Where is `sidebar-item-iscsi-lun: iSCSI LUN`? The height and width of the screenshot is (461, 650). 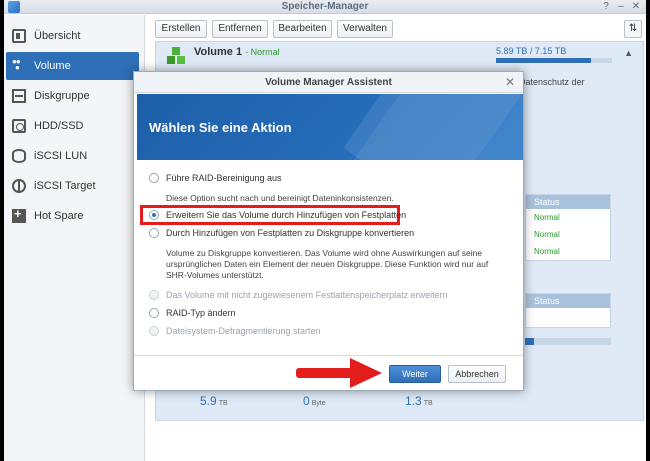
sidebar-item-iscsi-lun: iSCSI LUN is located at coordinates (72, 156).